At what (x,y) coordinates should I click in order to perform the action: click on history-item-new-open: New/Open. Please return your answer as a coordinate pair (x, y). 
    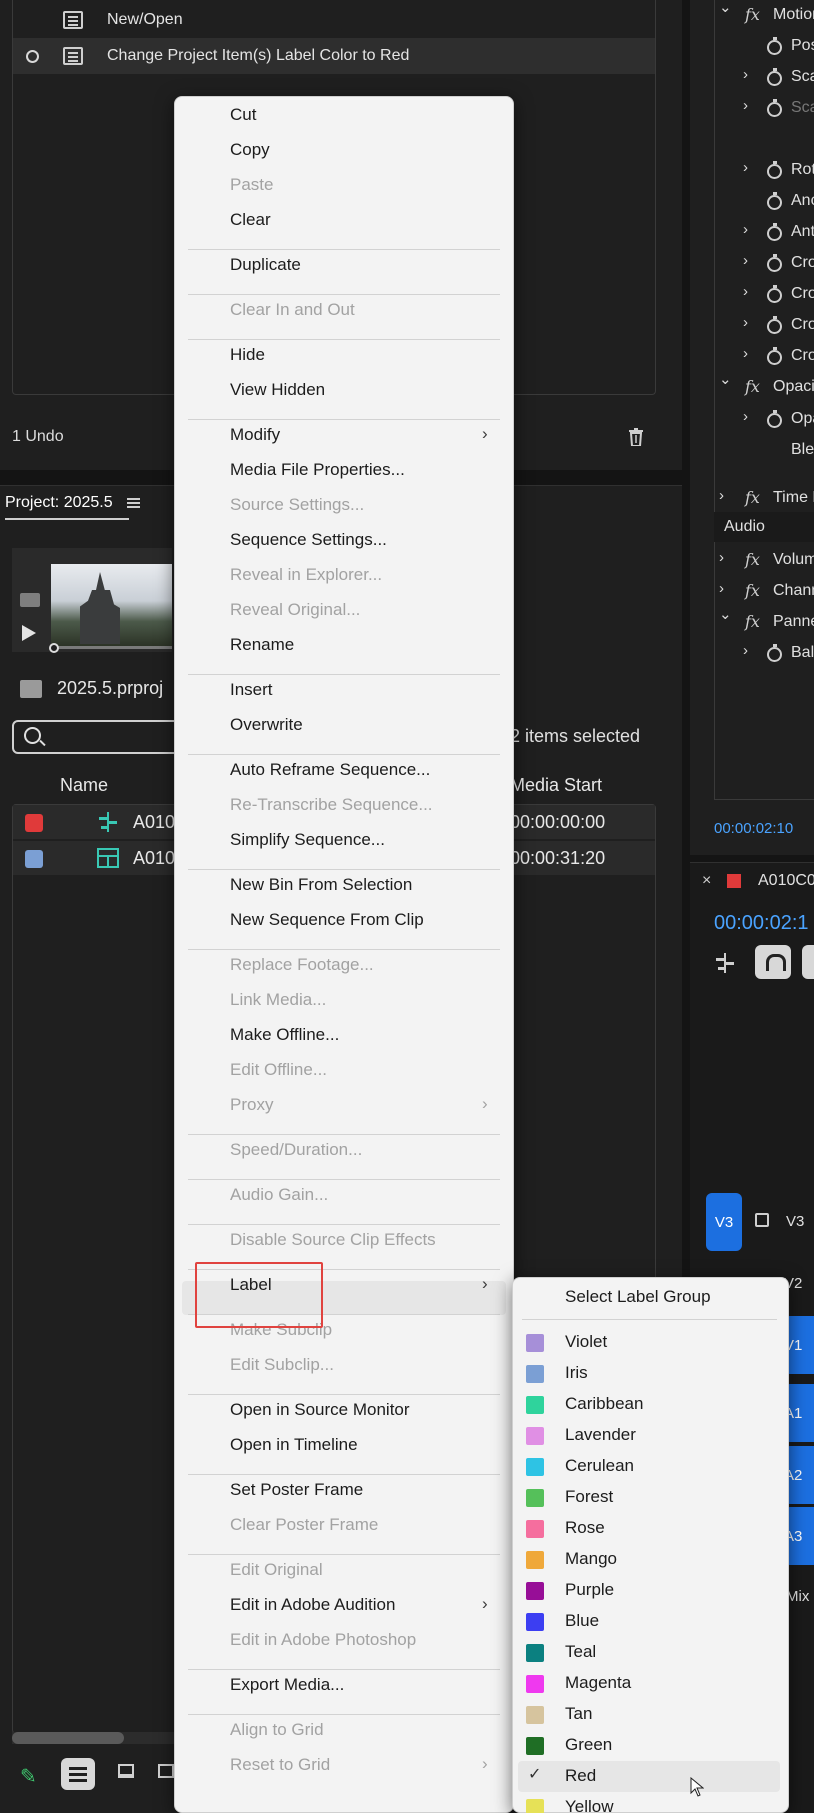
    Looking at the image, I should click on (334, 20).